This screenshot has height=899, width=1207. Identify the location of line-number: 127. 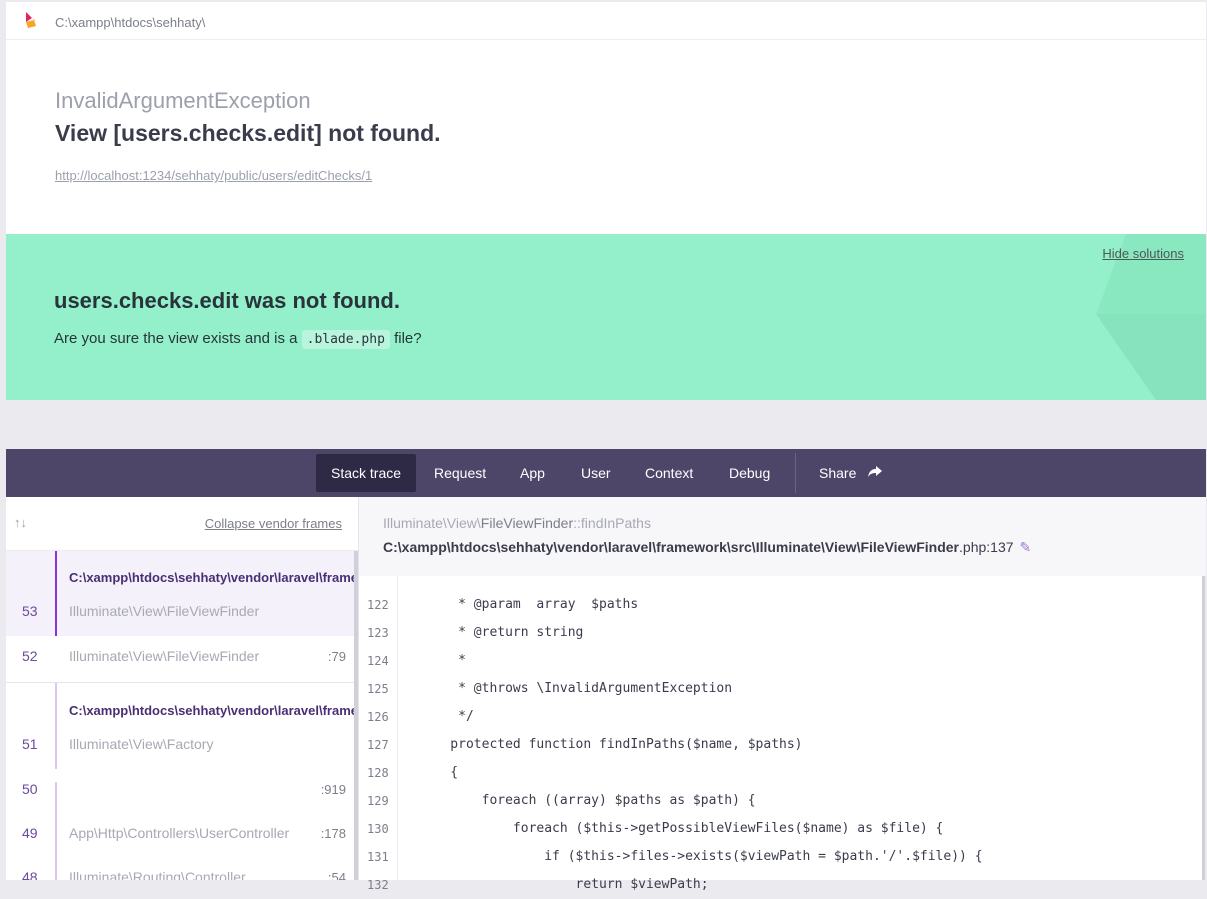
(378, 745).